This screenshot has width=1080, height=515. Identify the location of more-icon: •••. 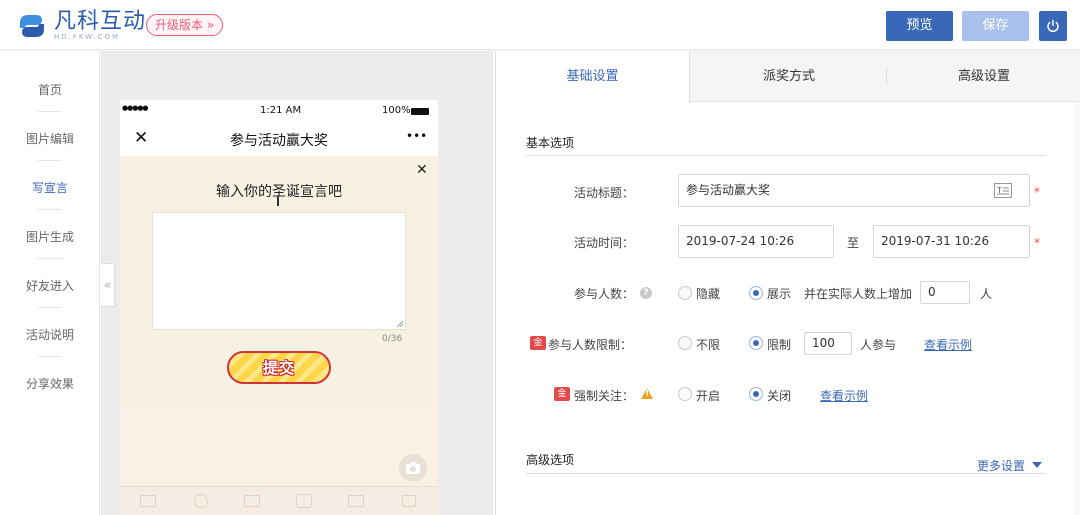
(416, 136).